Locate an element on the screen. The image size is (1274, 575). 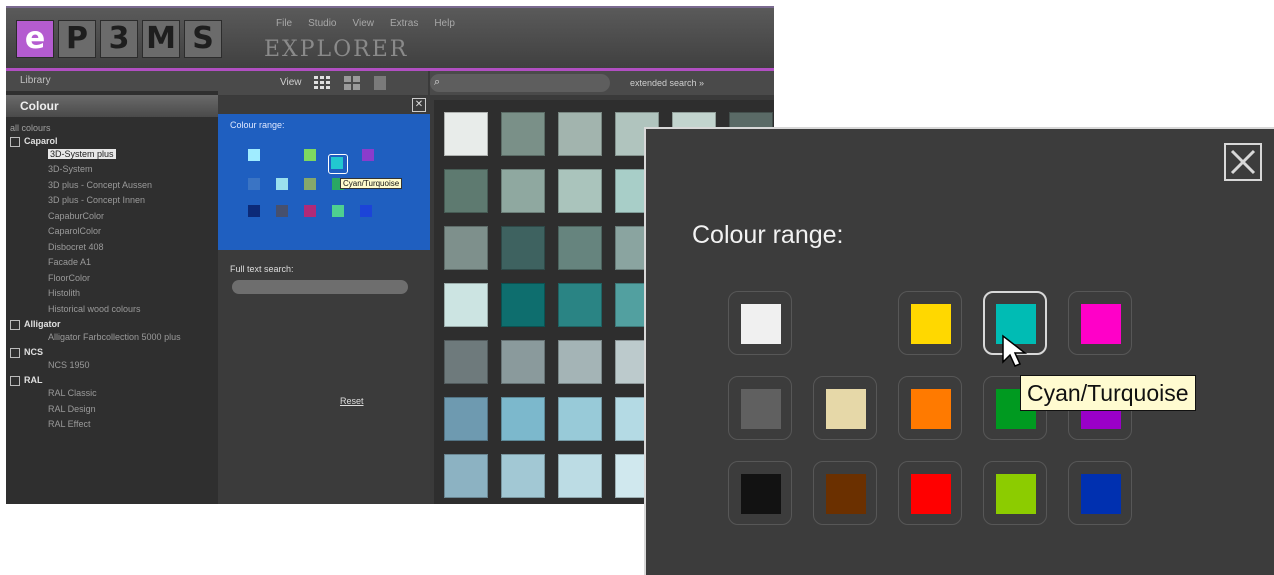
close-icon is located at coordinates (1243, 162).